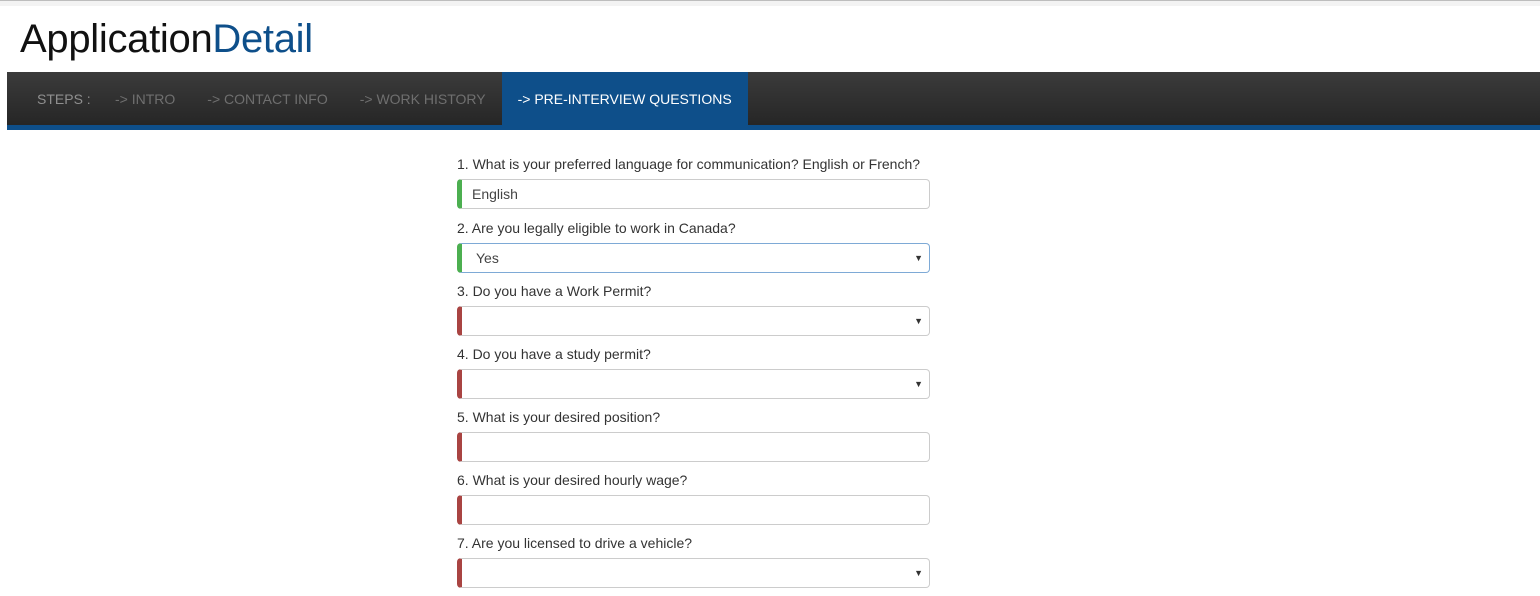 Image resolution: width=1540 pixels, height=596 pixels. I want to click on study-permit-select: ▼, so click(693, 384).